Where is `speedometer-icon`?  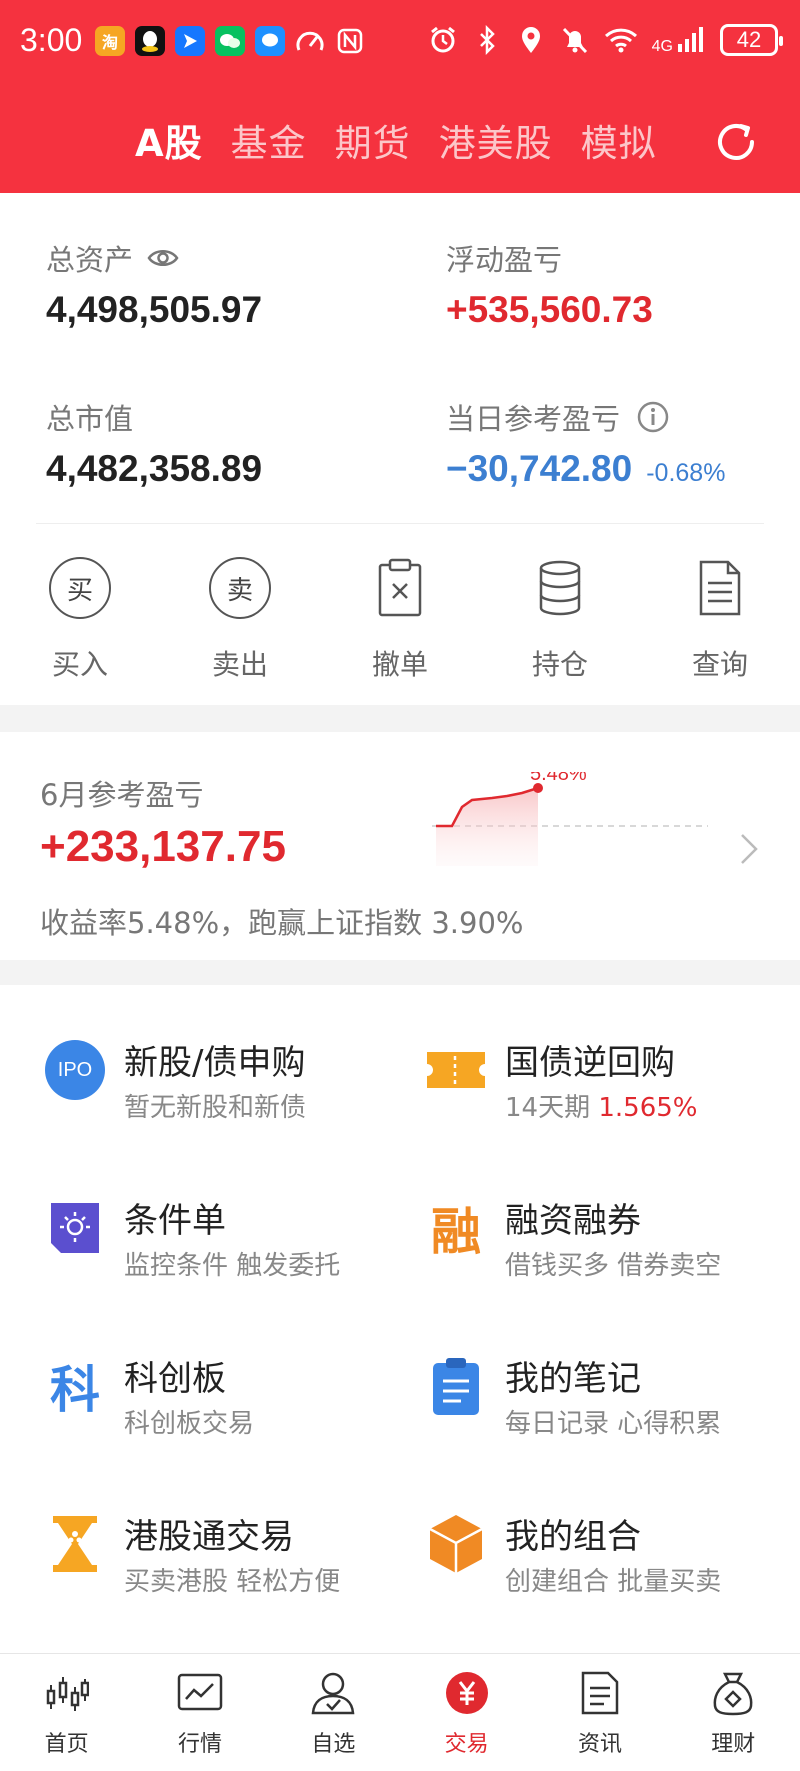
speedometer-icon is located at coordinates (310, 41).